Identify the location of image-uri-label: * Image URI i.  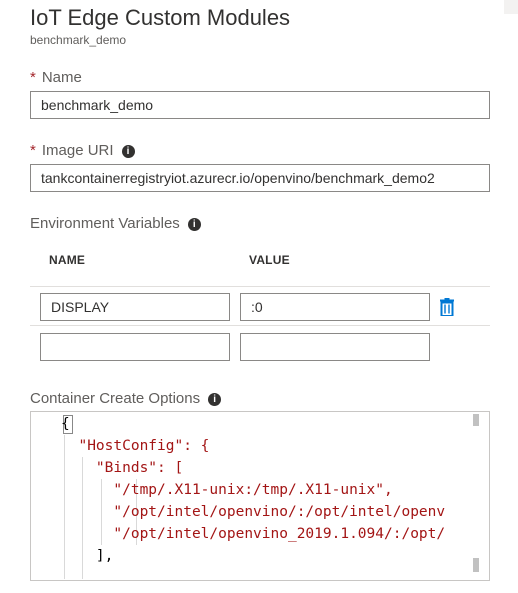
(82, 150).